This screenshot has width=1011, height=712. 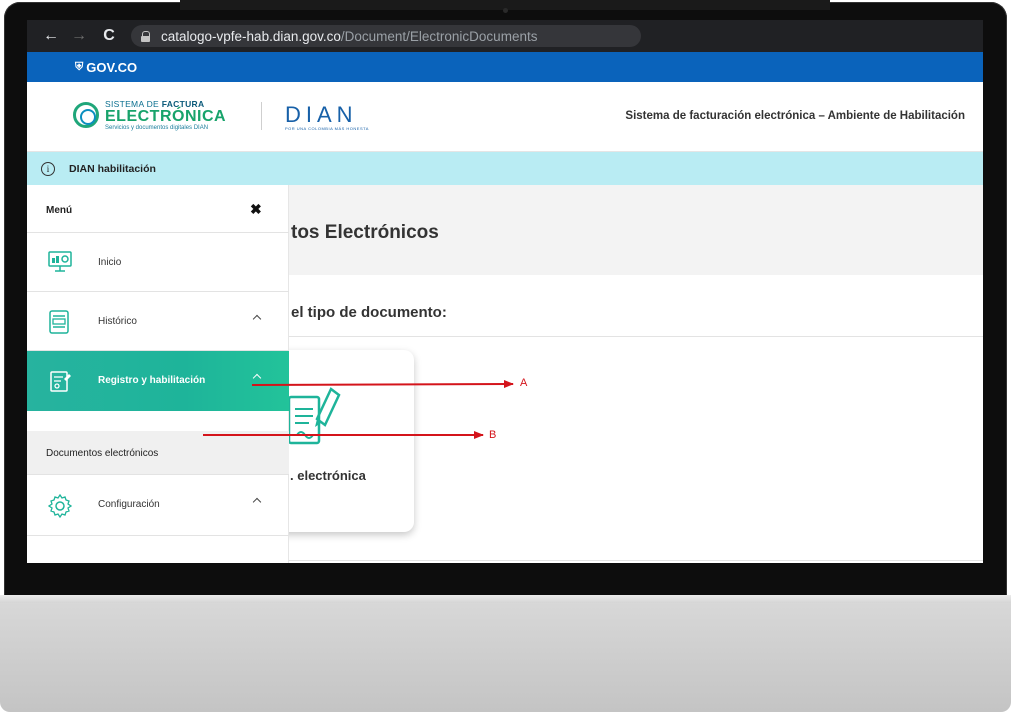 What do you see at coordinates (328, 475) in the screenshot?
I see `document-type-label: . electrónica` at bounding box center [328, 475].